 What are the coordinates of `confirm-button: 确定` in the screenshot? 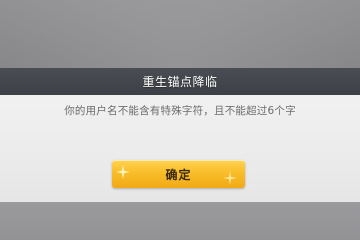 It's located at (178, 174).